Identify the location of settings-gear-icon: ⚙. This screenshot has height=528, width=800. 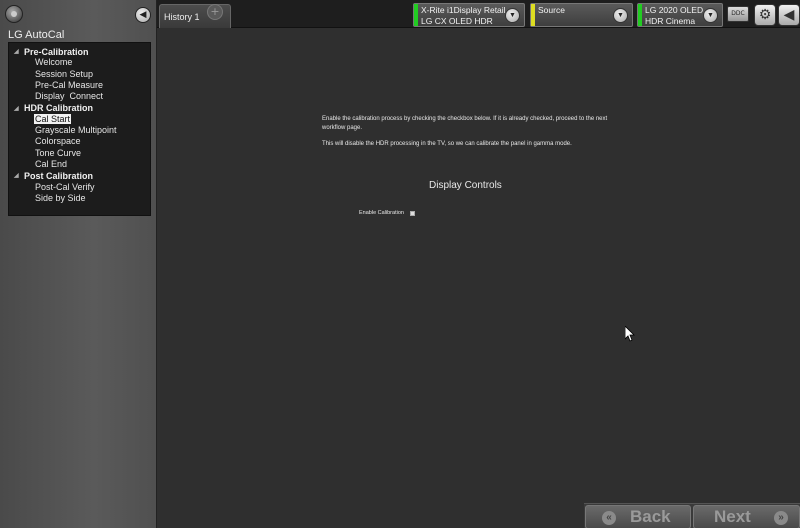
(765, 15).